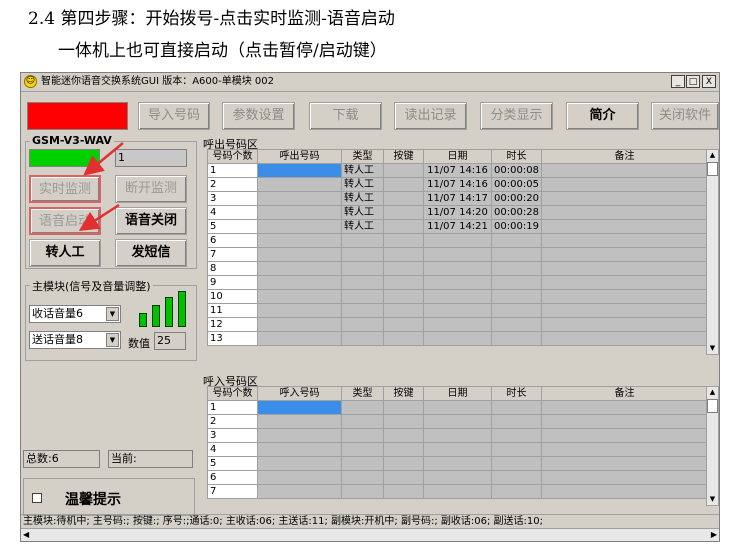 Image resolution: width=729 pixels, height=548 pixels. I want to click on send-sms-button: 发短信, so click(151, 253).